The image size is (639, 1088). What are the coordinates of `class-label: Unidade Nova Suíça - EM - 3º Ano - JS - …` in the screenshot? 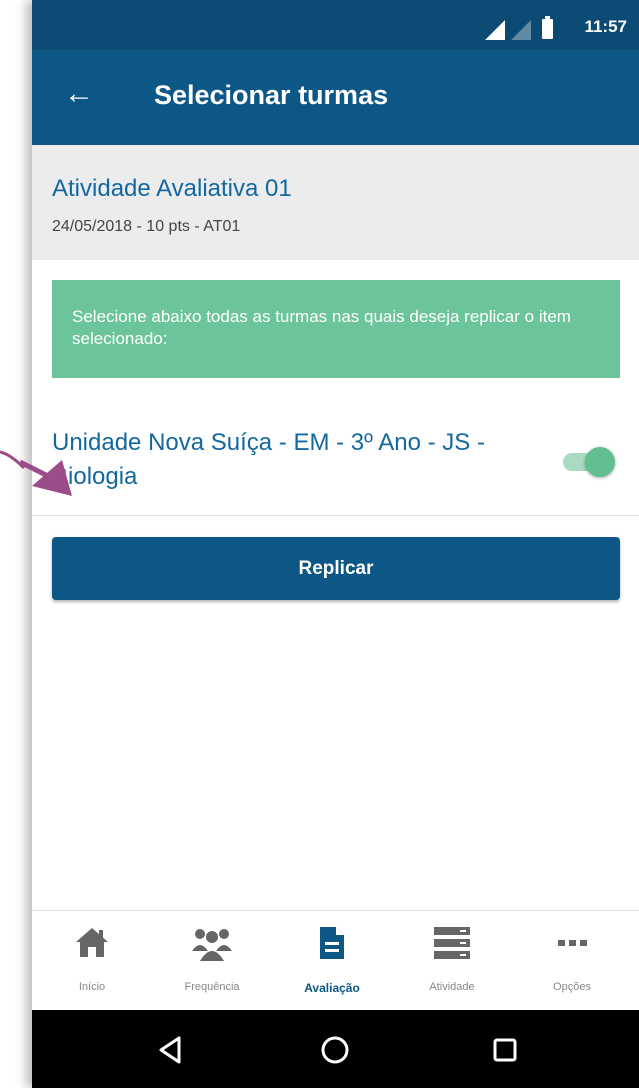 It's located at (268, 459).